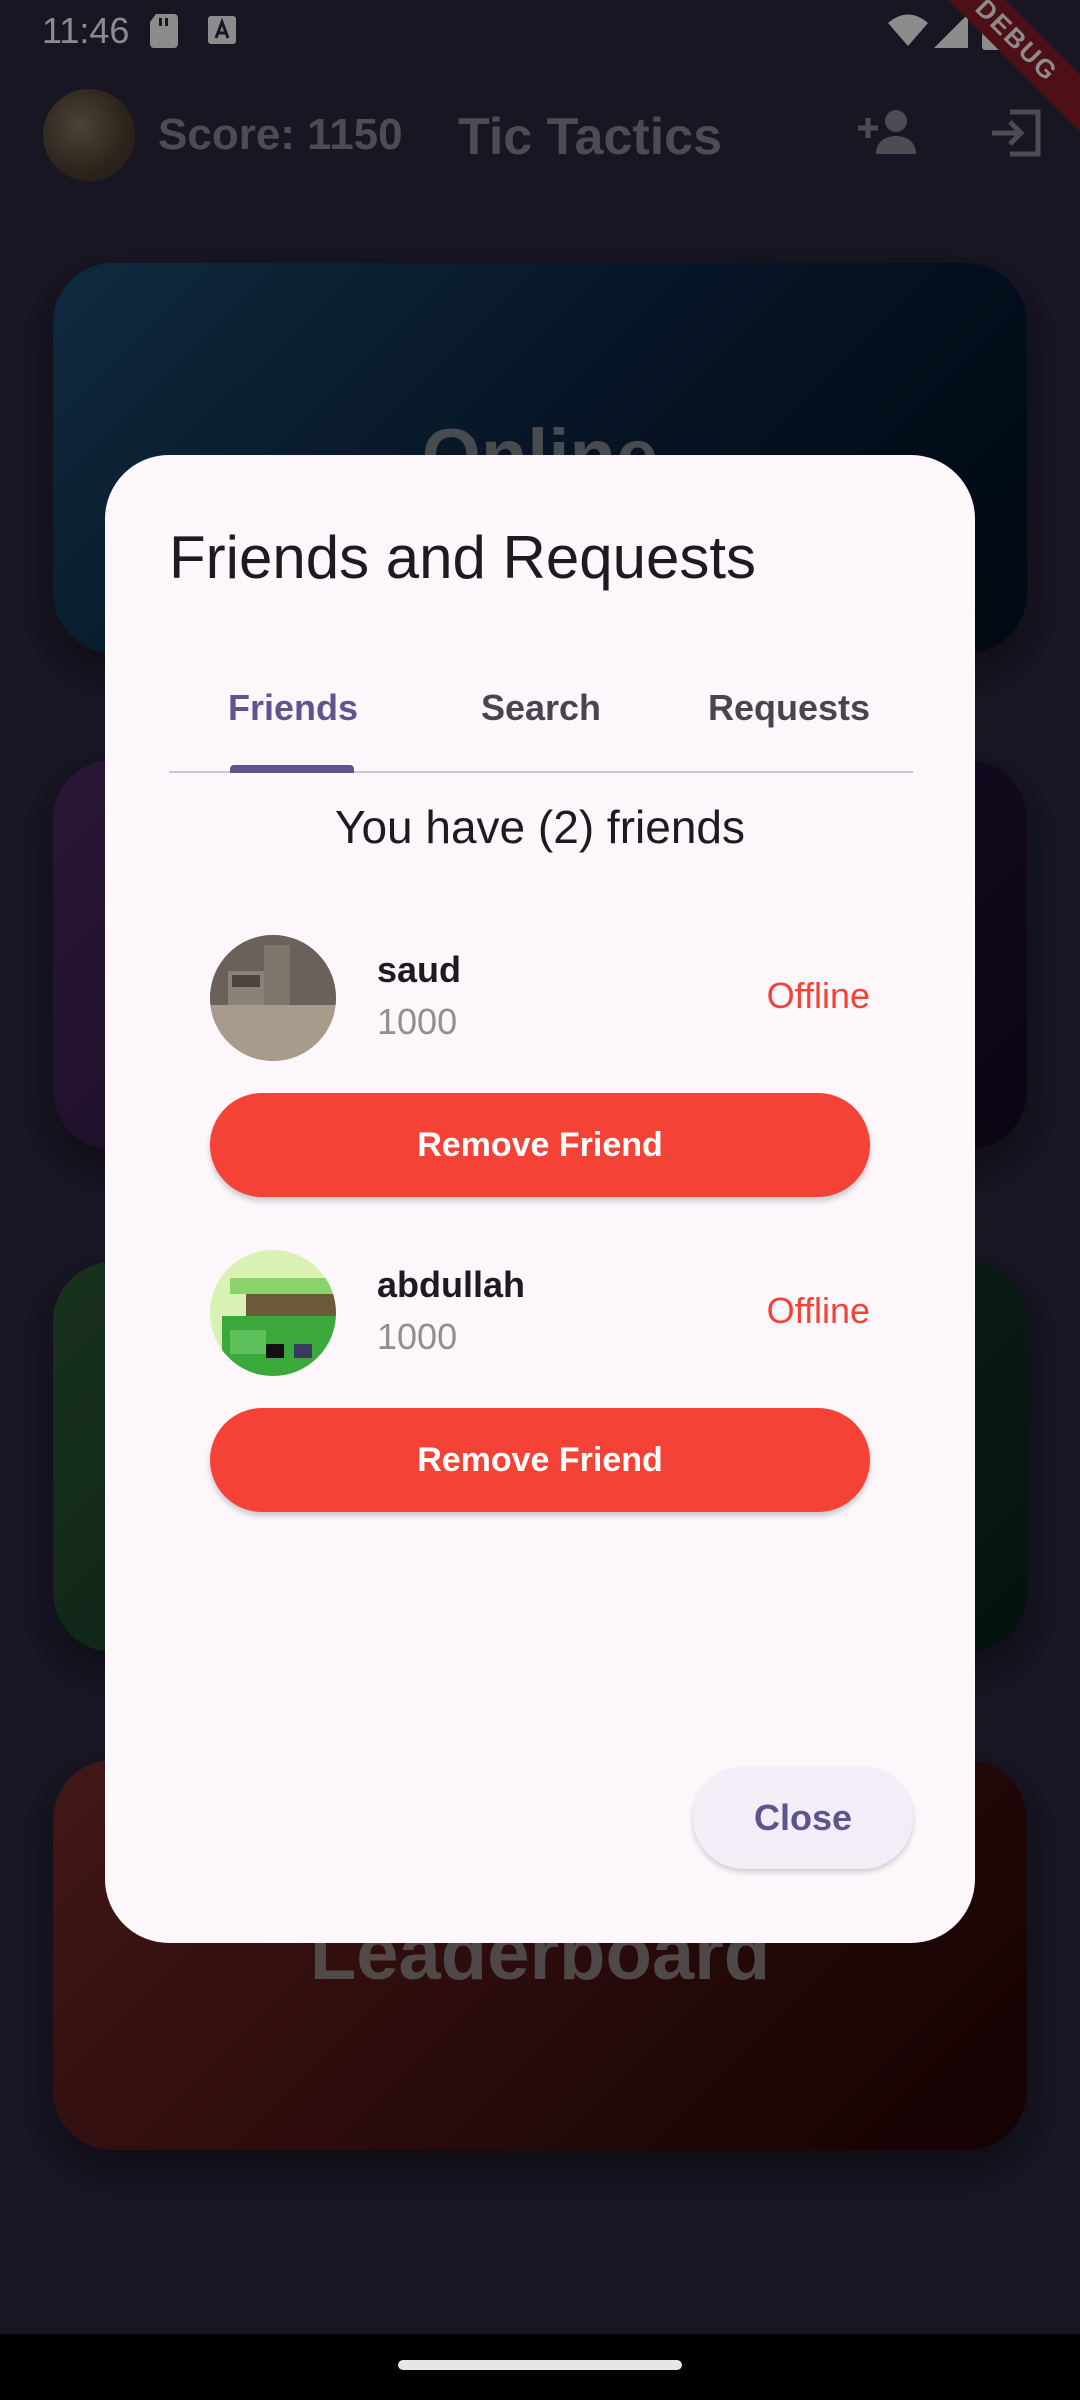 This screenshot has height=2400, width=1080. Describe the element at coordinates (789, 723) in the screenshot. I see `tab-requests: Requests` at that location.